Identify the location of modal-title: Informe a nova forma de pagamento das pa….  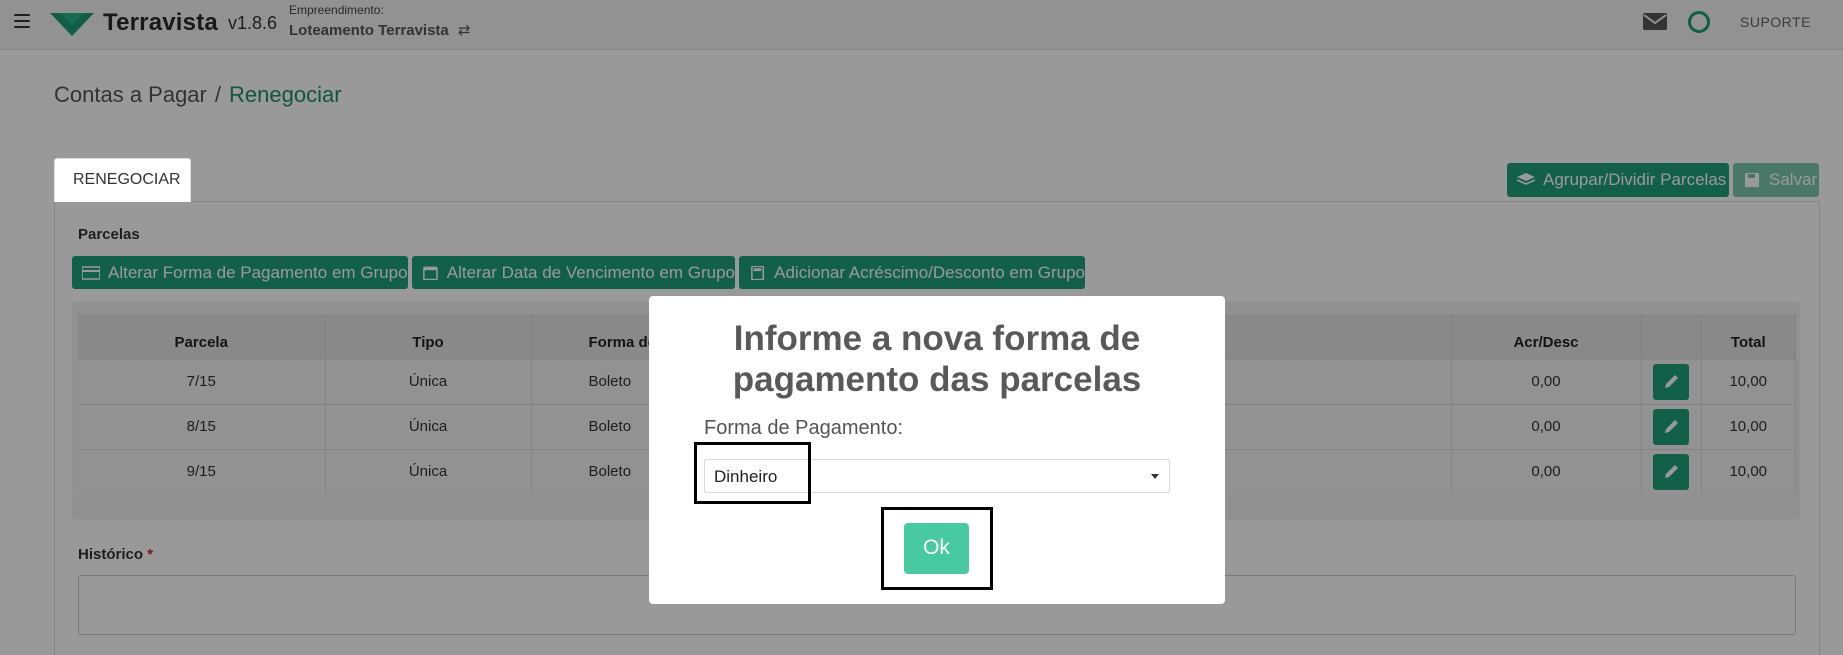
(937, 359).